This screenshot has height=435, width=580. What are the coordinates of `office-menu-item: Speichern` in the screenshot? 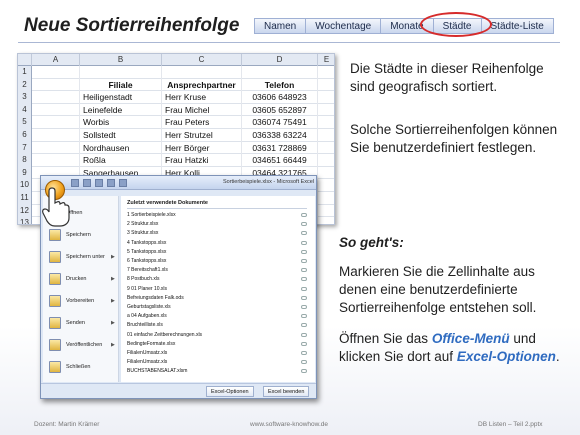 It's located at (81, 235).